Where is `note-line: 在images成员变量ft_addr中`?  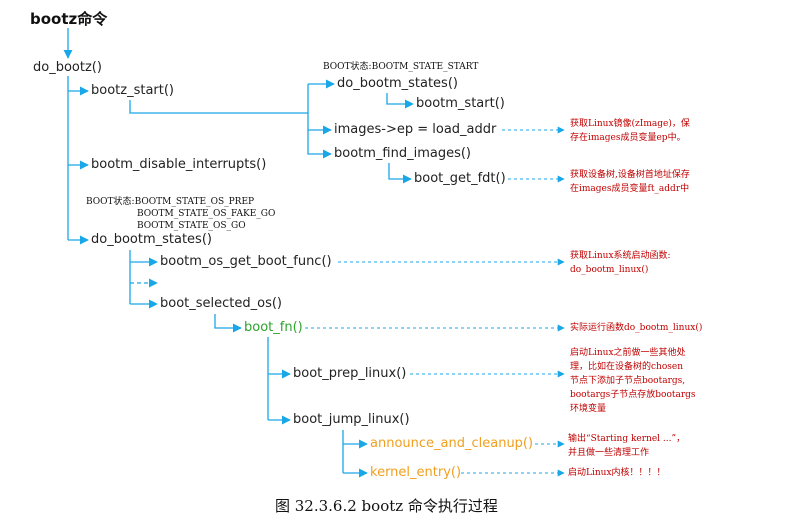
note-line: 在images成员变量ft_addr中 is located at coordinates (630, 189).